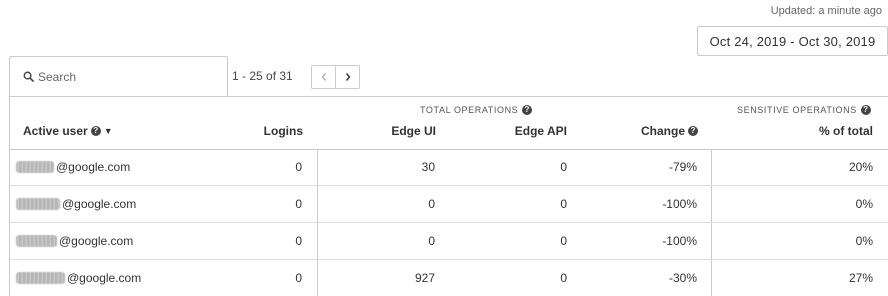 The height and width of the screenshot is (296, 888). I want to click on chevron-left-icon, so click(323, 77).